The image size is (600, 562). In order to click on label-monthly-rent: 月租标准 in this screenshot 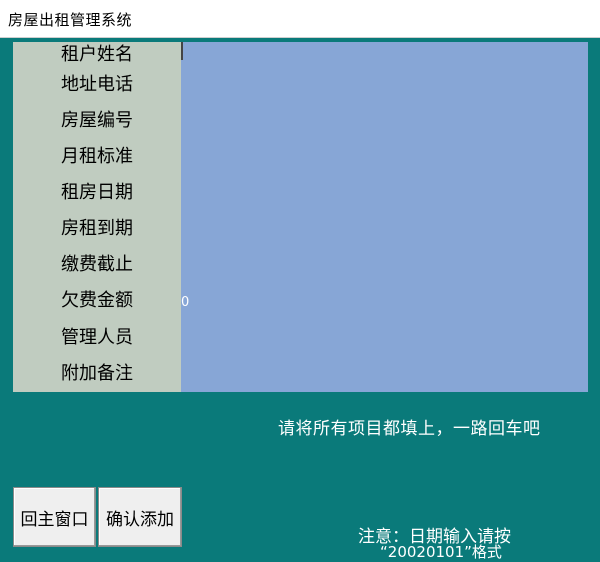, I will do `click(97, 156)`.